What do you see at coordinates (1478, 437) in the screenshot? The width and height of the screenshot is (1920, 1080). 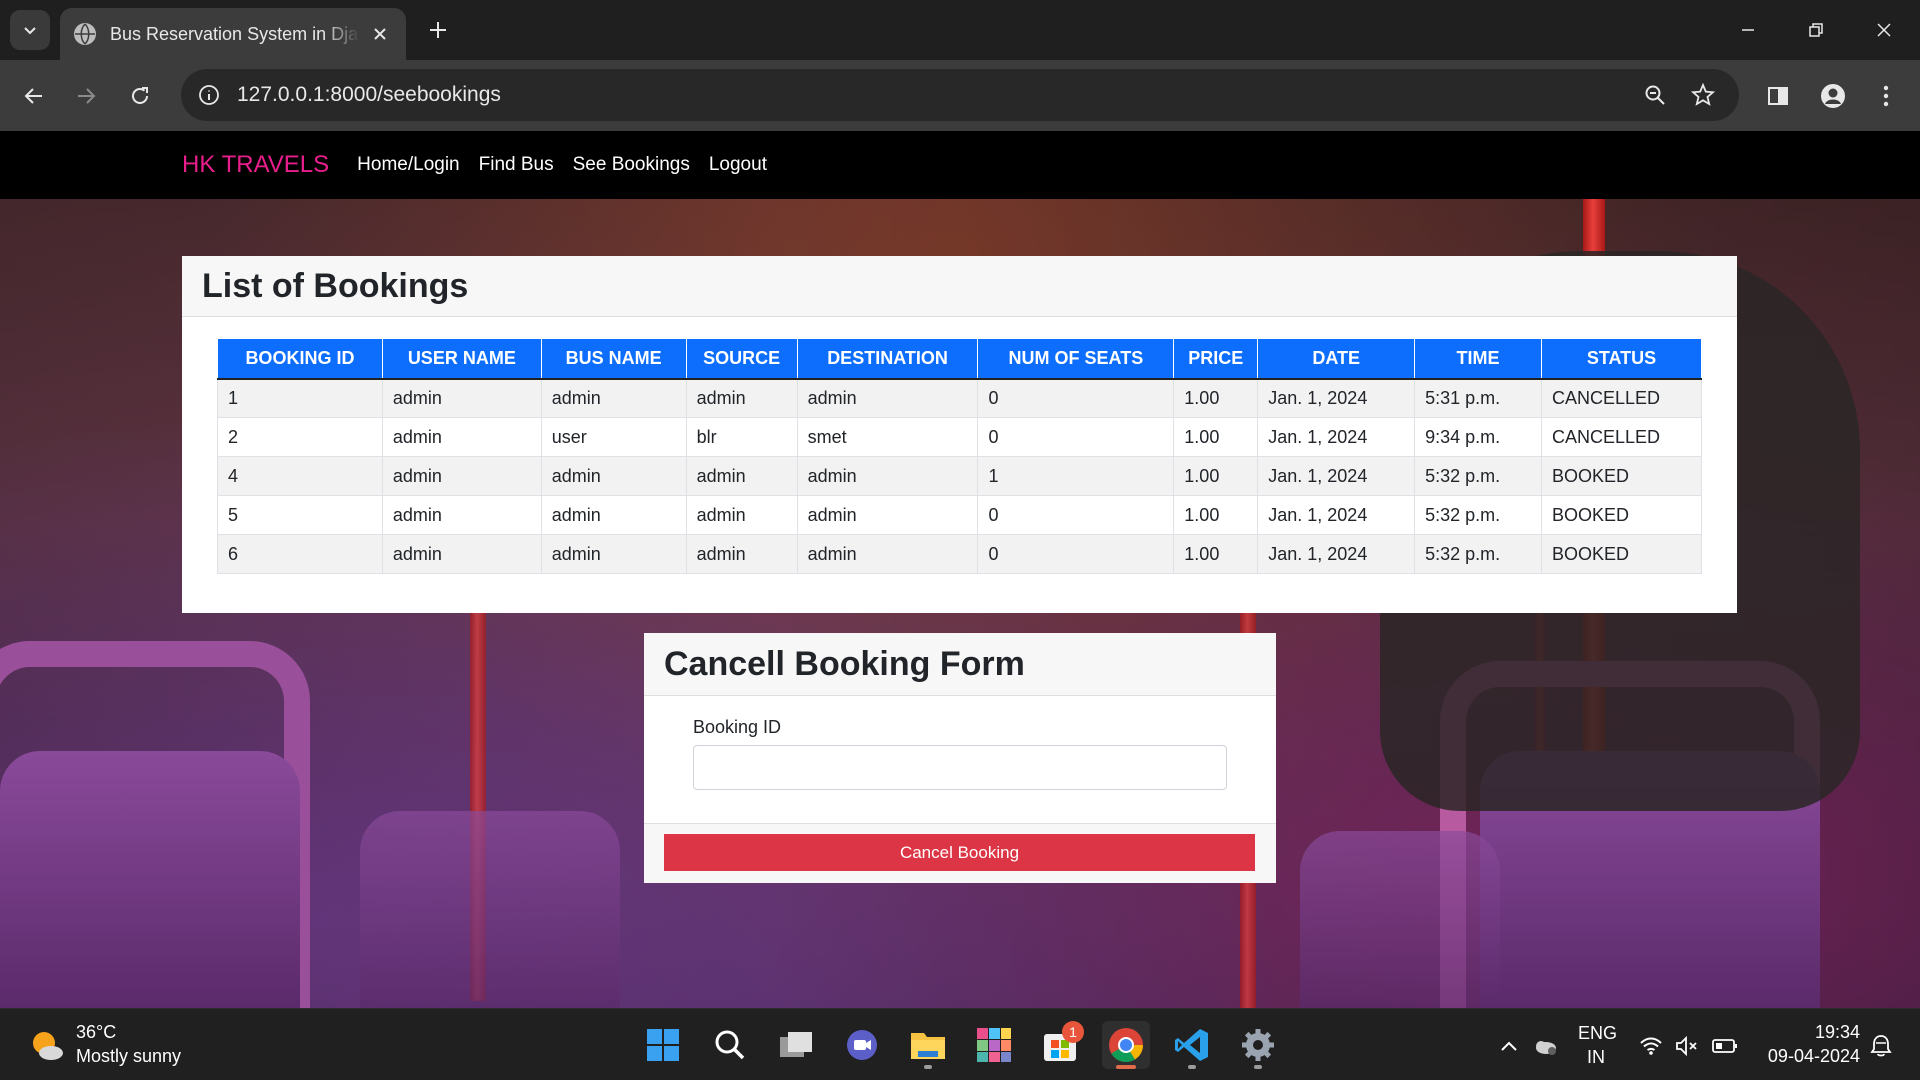 I see `time-cell: 9:34 p.m.` at bounding box center [1478, 437].